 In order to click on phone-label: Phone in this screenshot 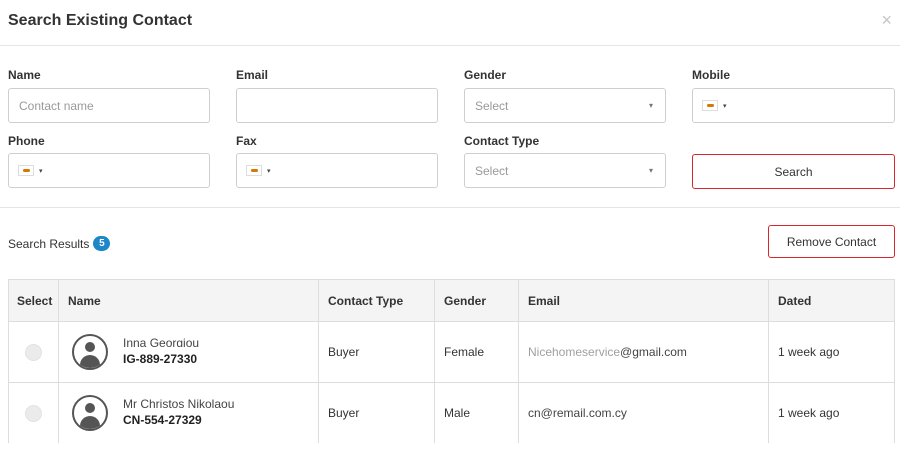, I will do `click(26, 141)`.